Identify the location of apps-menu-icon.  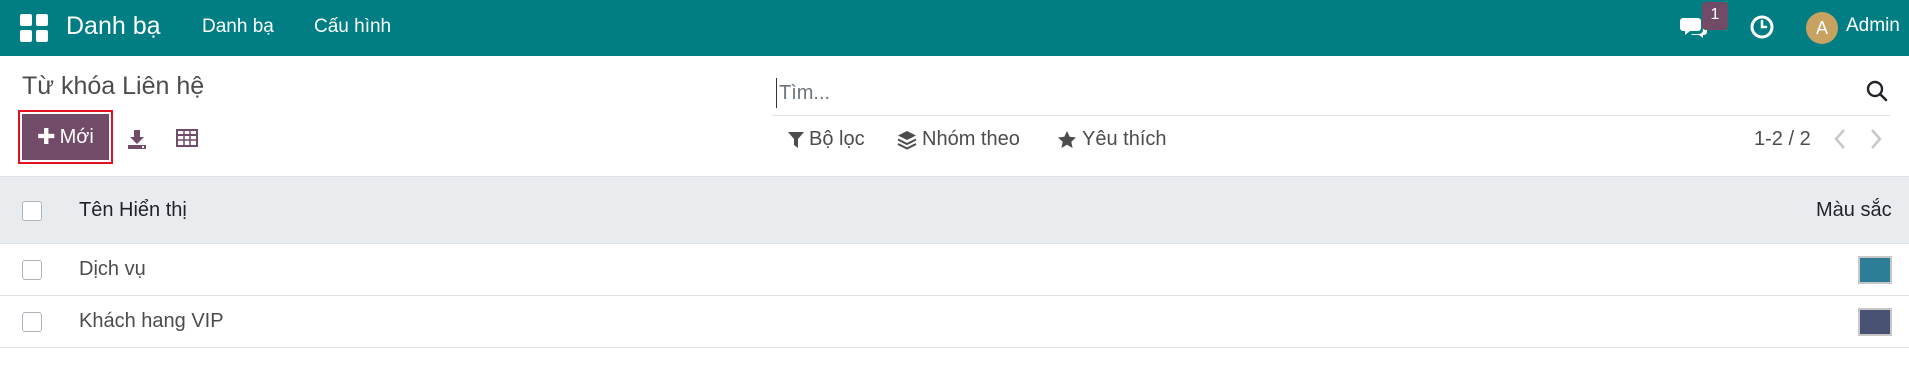
(34, 28).